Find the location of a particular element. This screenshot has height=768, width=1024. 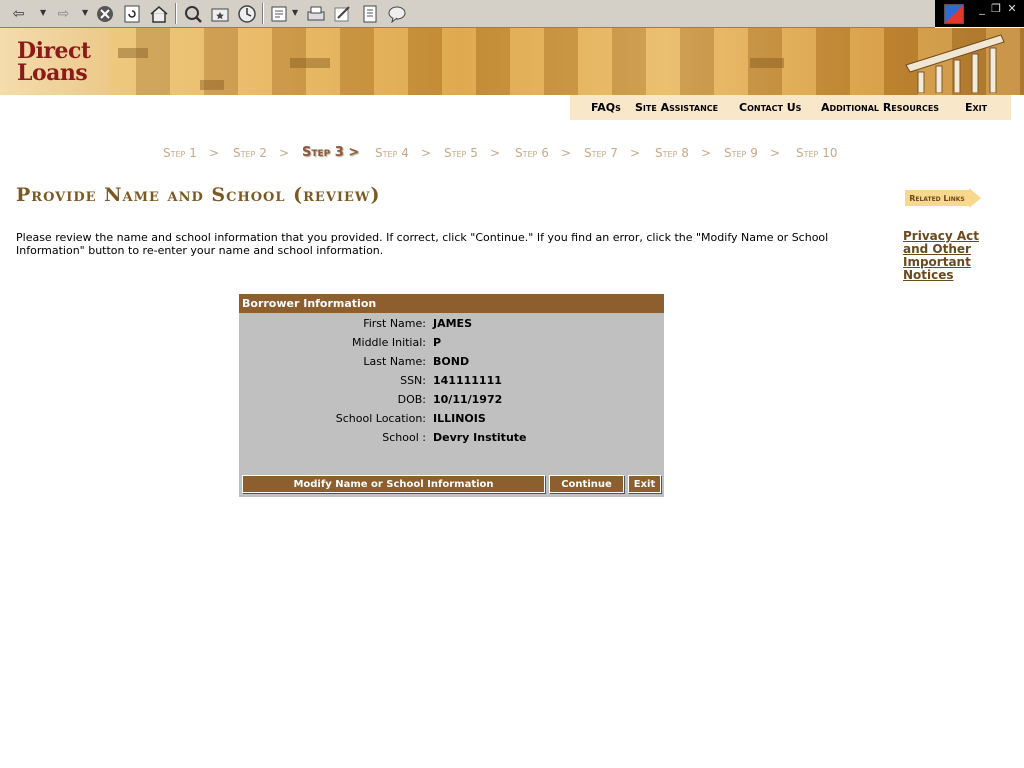

step-2: Step 2 is located at coordinates (250, 153).